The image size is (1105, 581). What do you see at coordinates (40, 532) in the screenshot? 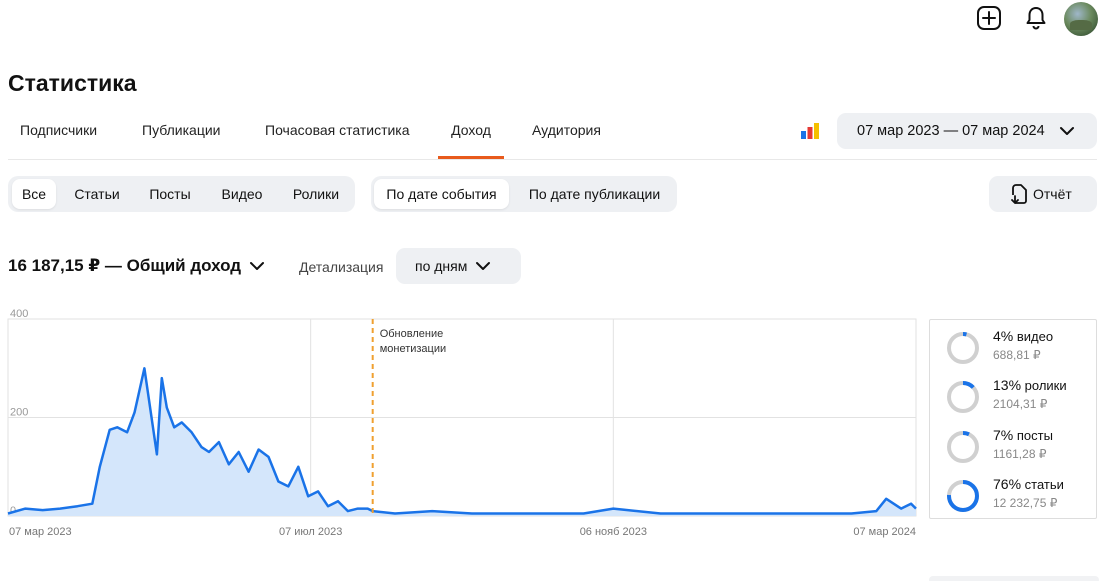
I see `x-tick-label: 07 мар 2023` at bounding box center [40, 532].